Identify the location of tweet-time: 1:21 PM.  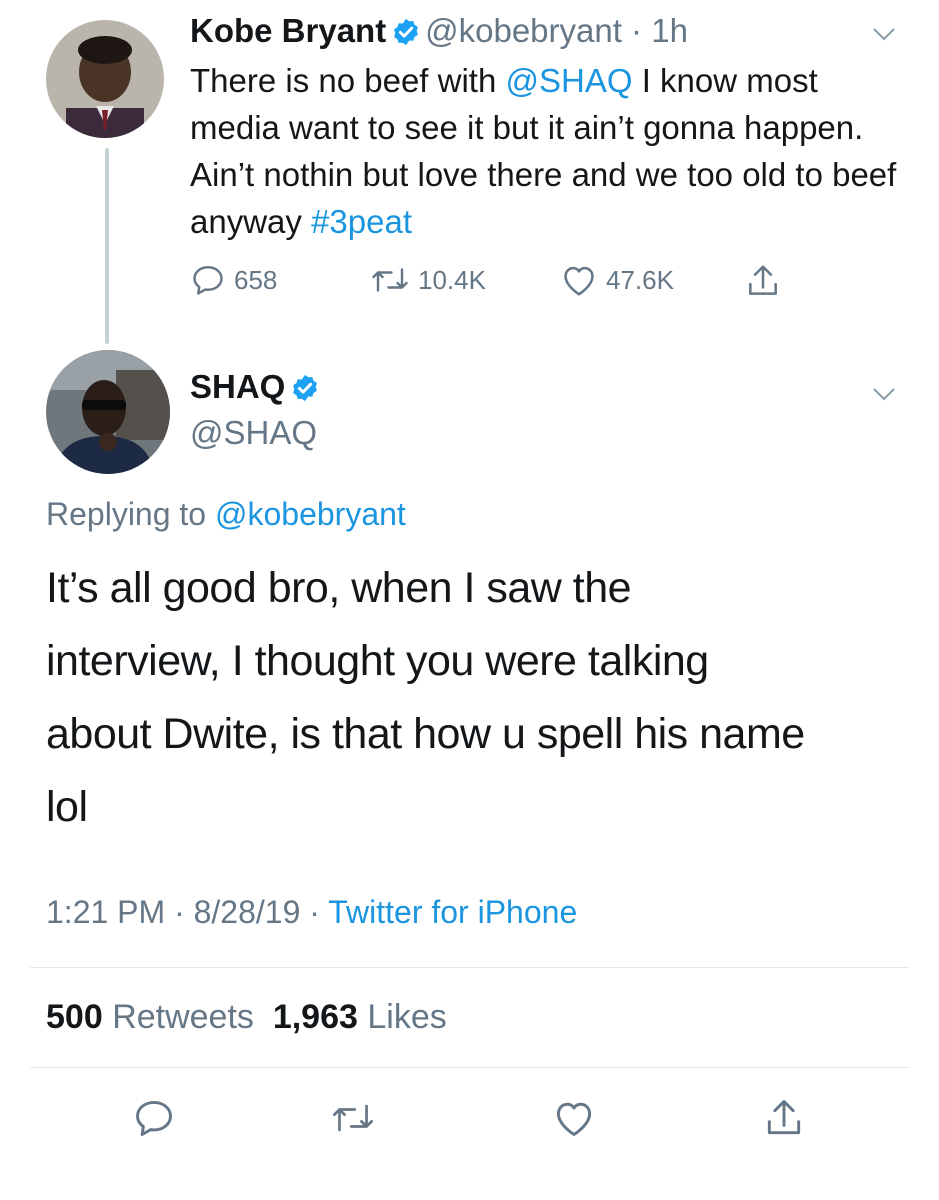
(106, 912).